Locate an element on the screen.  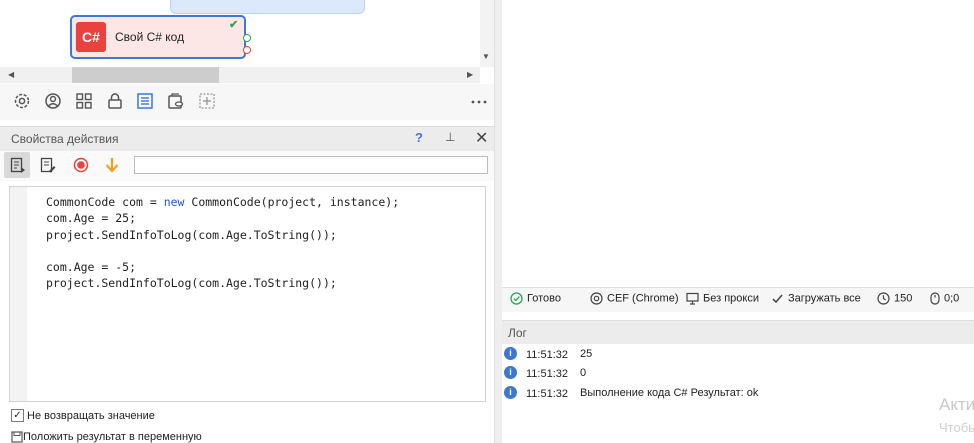
arrow-down-icon is located at coordinates (112, 165).